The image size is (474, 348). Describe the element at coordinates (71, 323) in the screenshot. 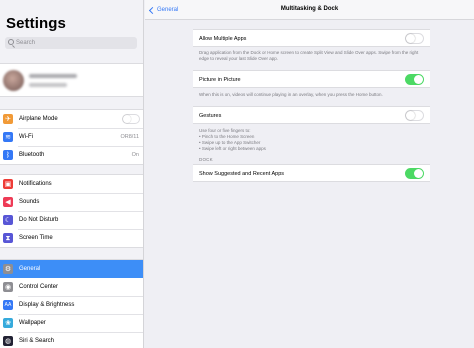

I see `sidebar-item-wallpaper: ❀ Wallpaper` at that location.